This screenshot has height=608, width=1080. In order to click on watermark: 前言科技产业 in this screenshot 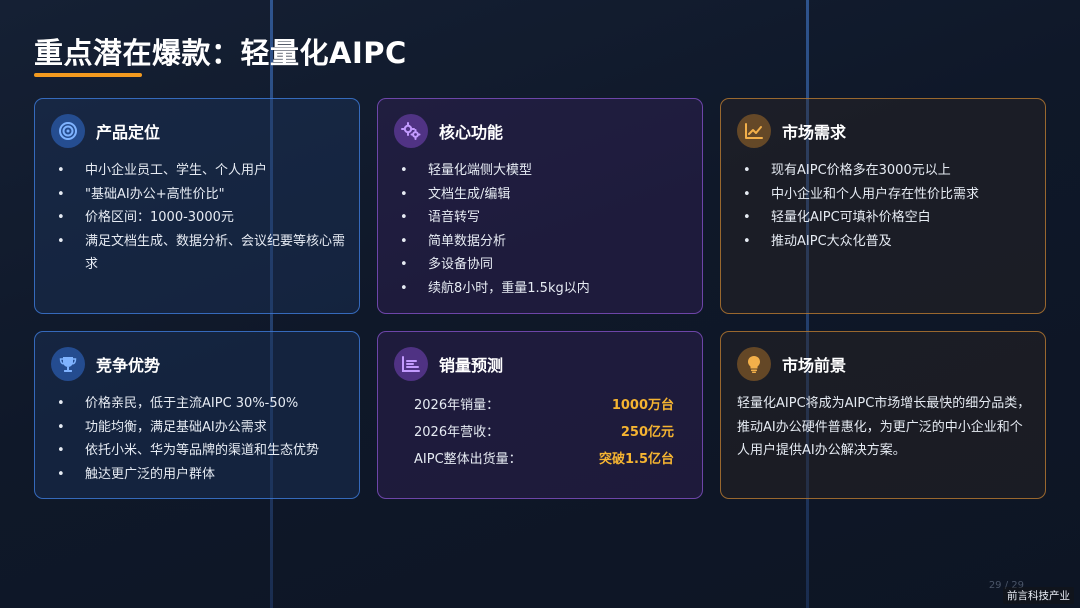, I will do `click(1038, 595)`.